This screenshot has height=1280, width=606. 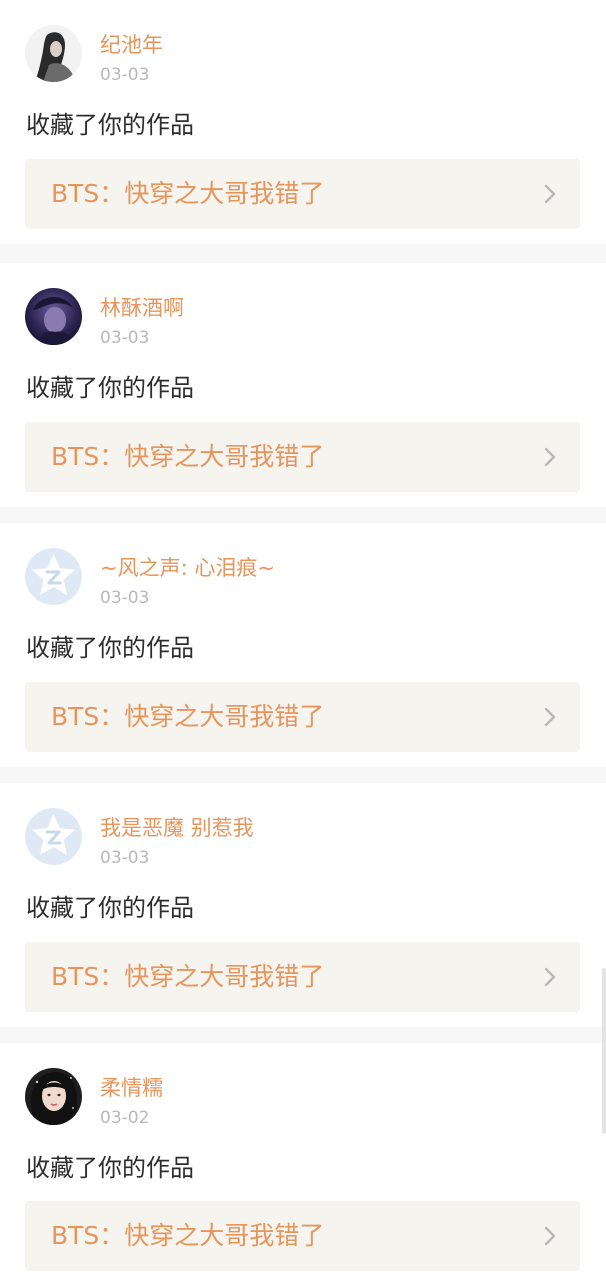 I want to click on photo-girl-dark-hair-icon, so click(x=53, y=53).